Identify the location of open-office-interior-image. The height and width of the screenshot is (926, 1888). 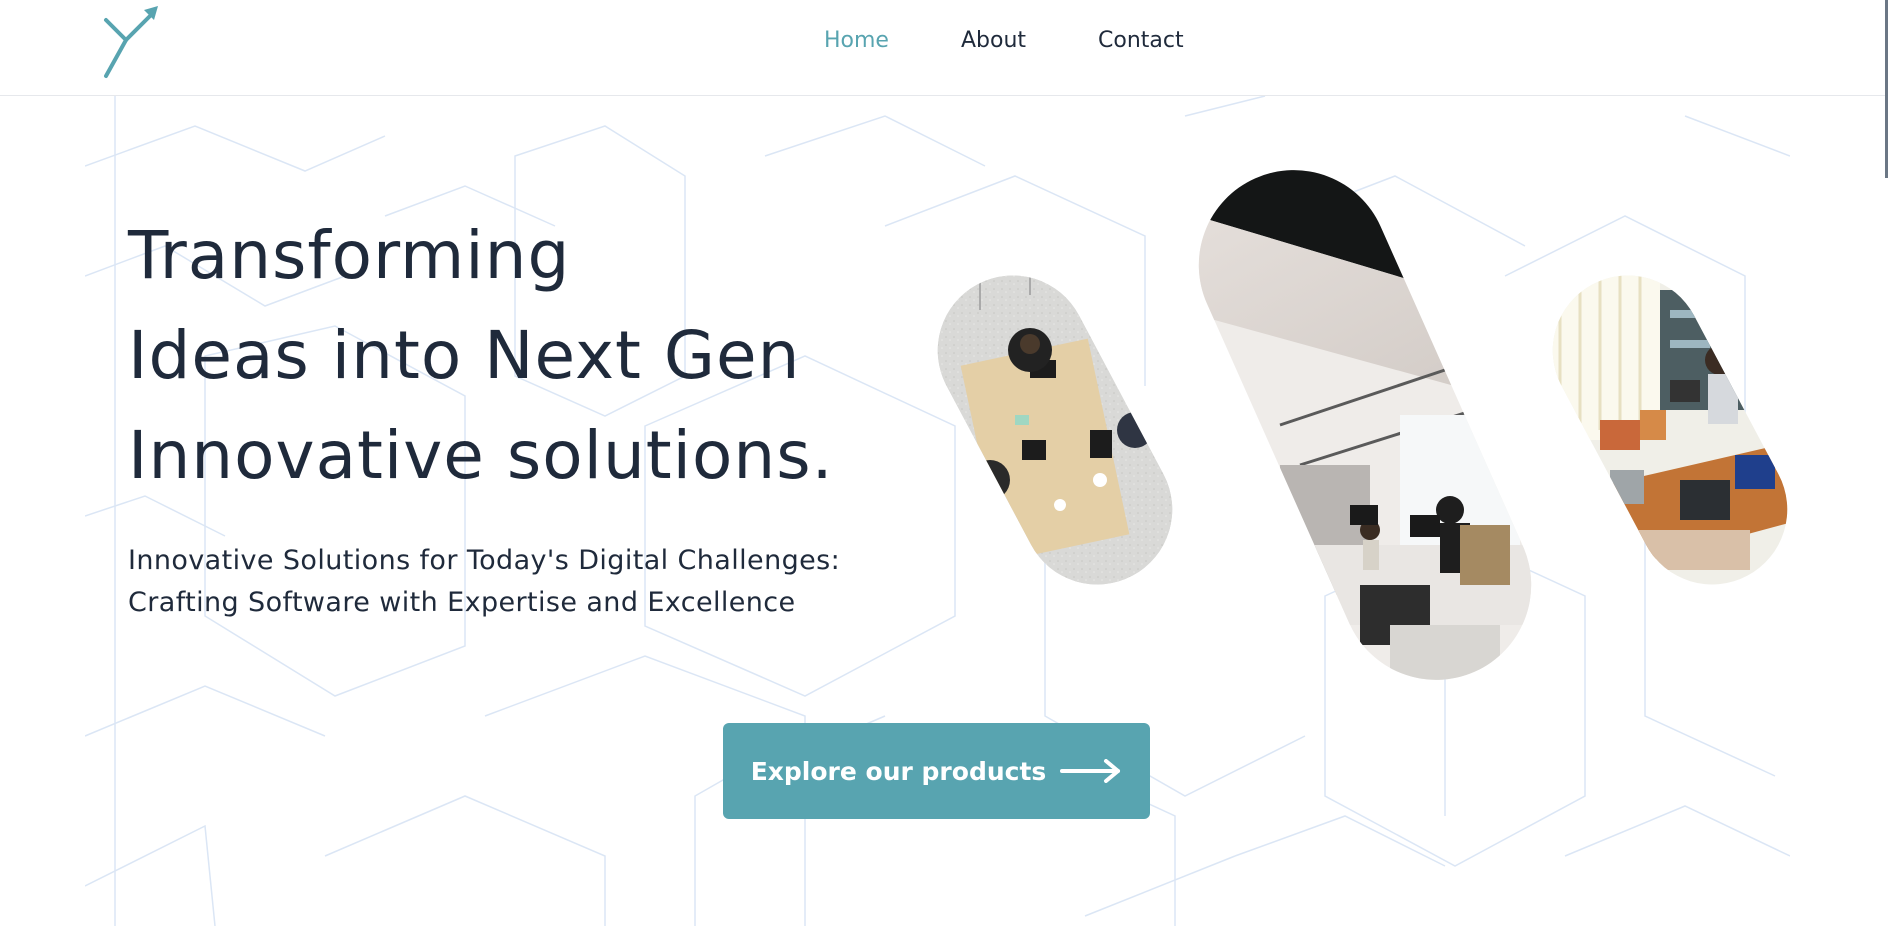
(1364, 425).